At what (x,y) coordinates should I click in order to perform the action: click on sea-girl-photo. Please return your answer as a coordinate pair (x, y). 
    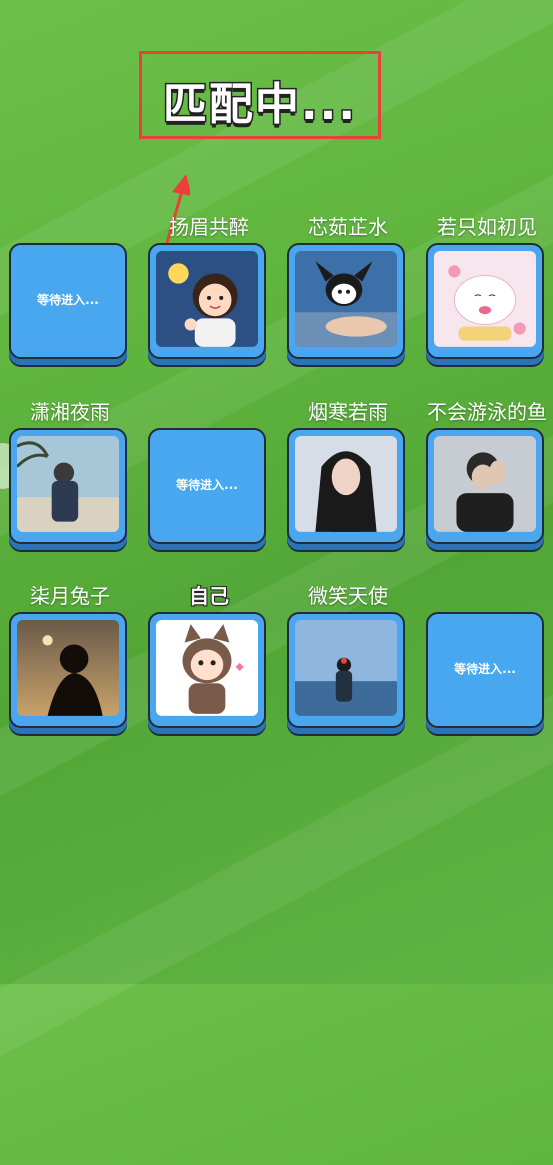
    Looking at the image, I should click on (346, 668).